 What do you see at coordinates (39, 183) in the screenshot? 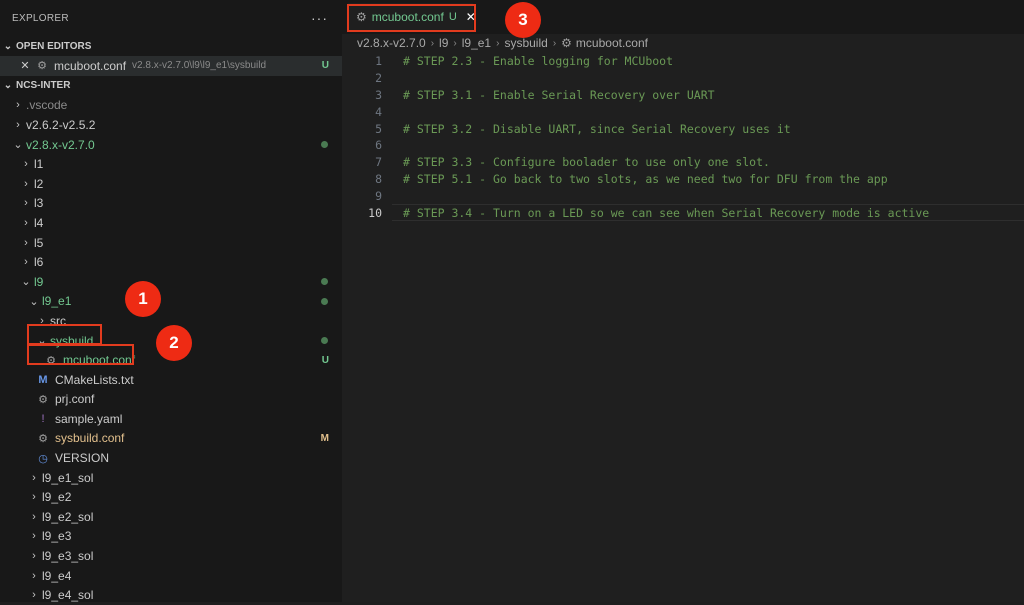
I see `tree-item-label: l2` at bounding box center [39, 183].